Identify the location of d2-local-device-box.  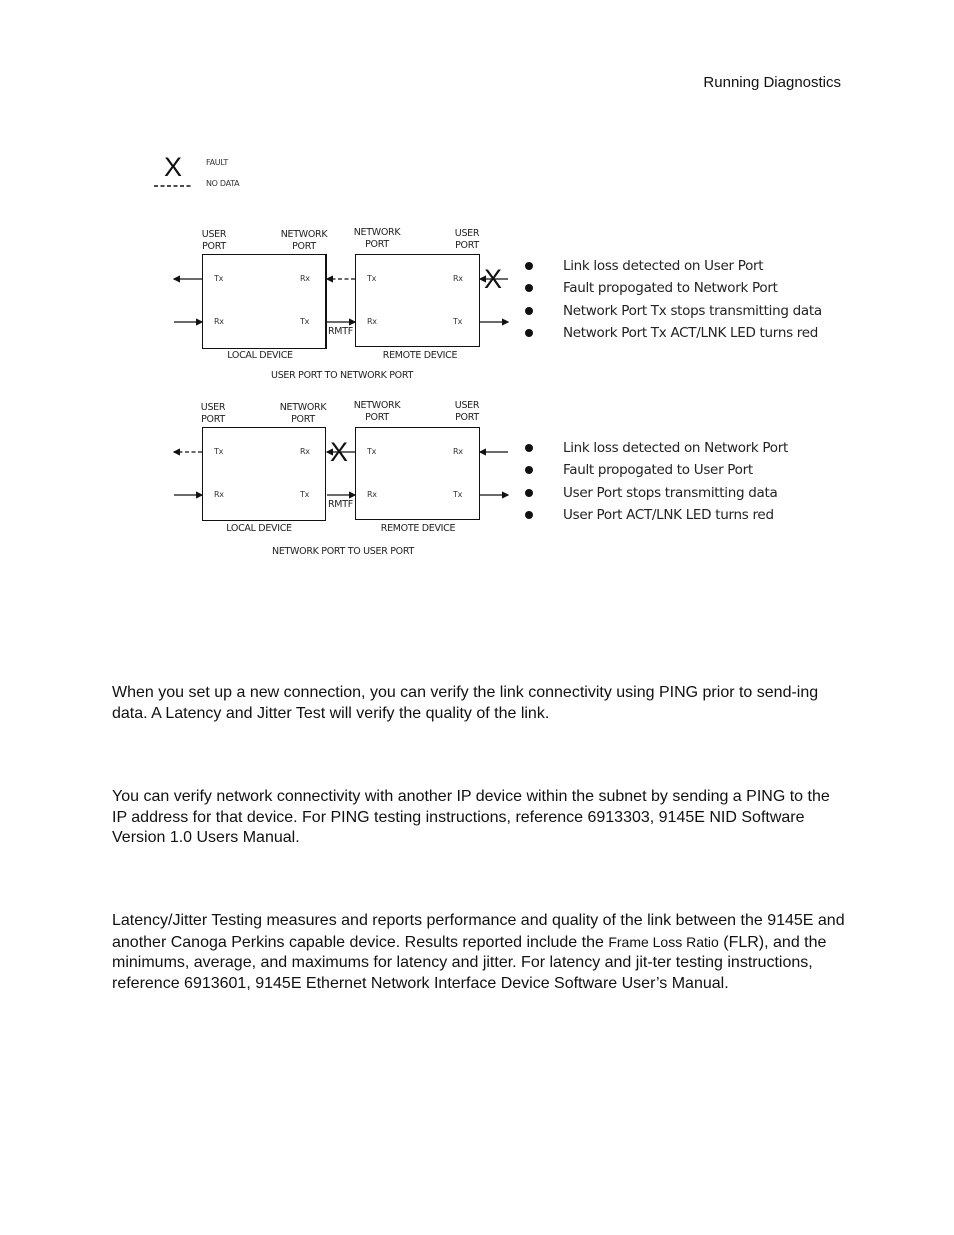
(264, 474).